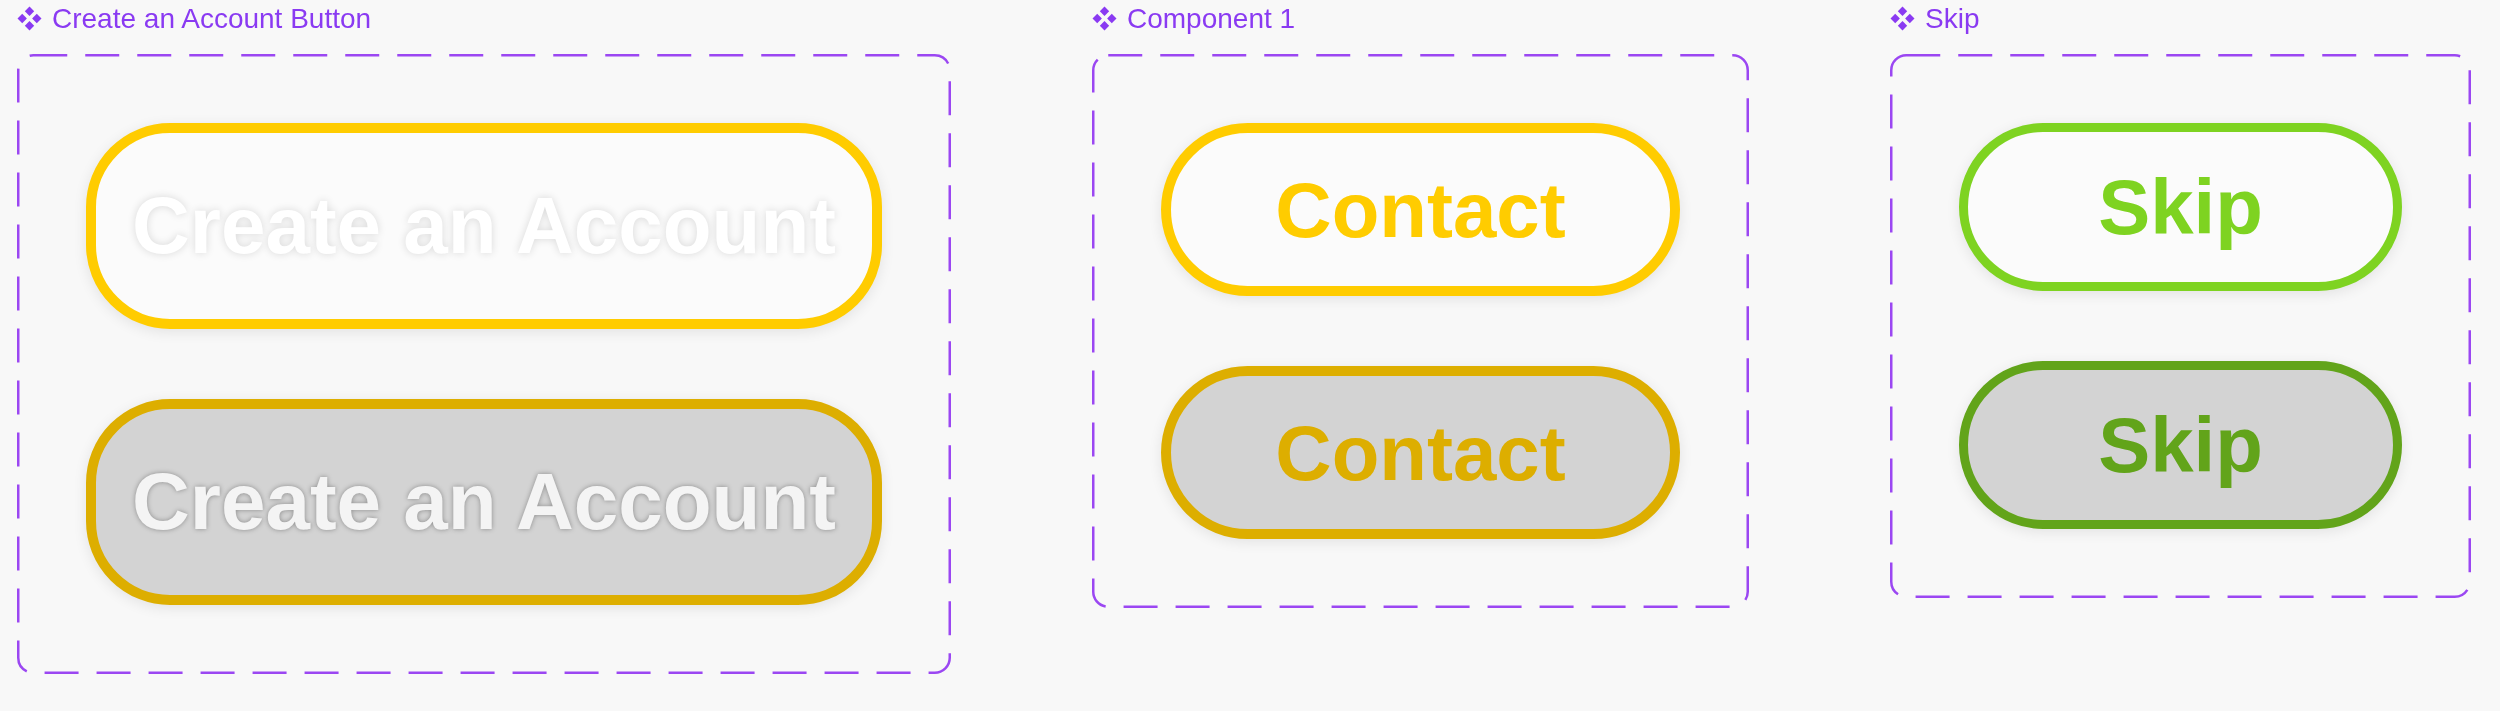  What do you see at coordinates (2180, 207) in the screenshot?
I see `outline-button: Skip` at bounding box center [2180, 207].